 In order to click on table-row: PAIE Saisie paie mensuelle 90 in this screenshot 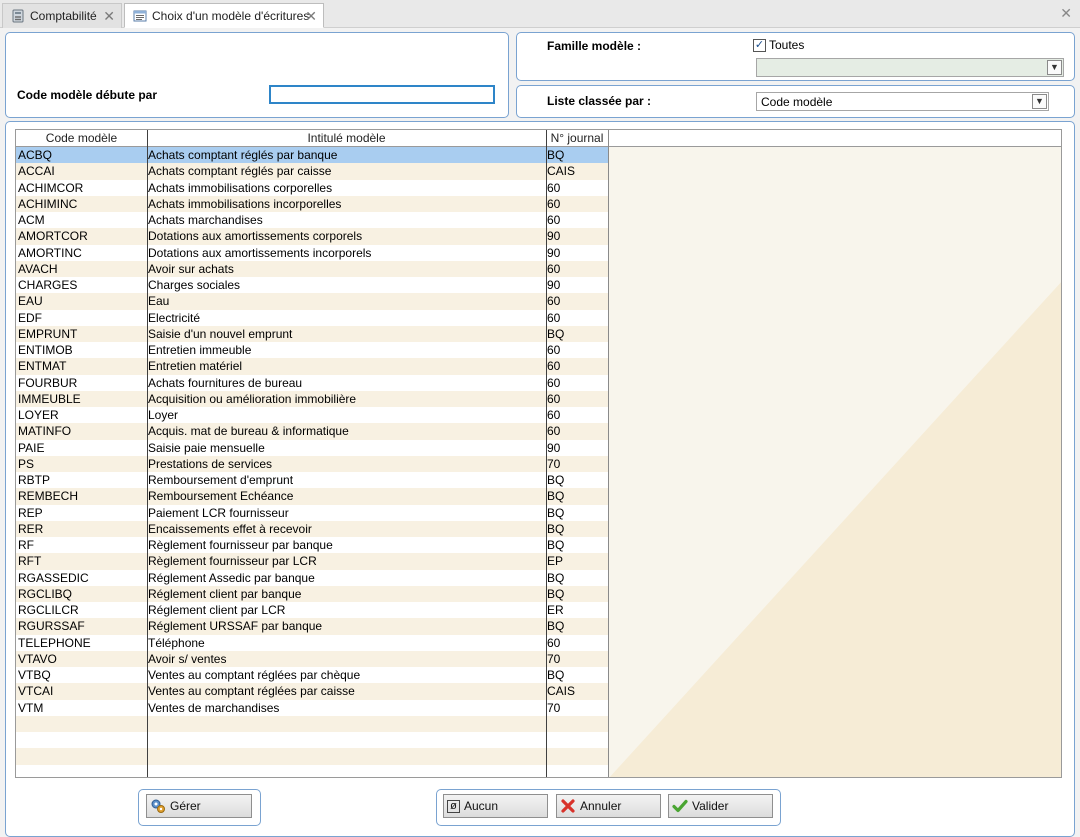, I will do `click(312, 447)`.